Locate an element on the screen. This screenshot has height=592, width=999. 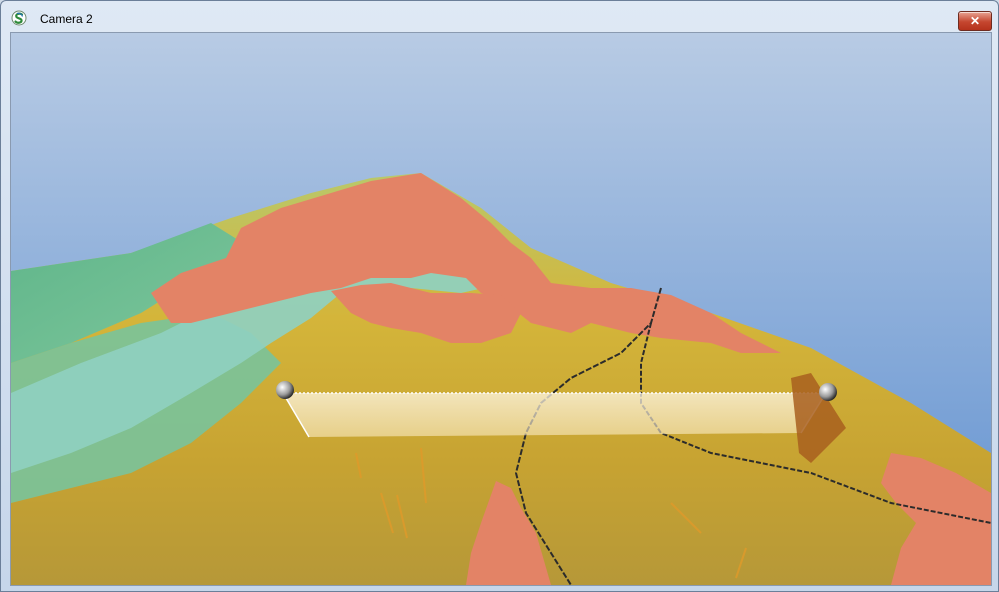
close-button: ✕ is located at coordinates (975, 21).